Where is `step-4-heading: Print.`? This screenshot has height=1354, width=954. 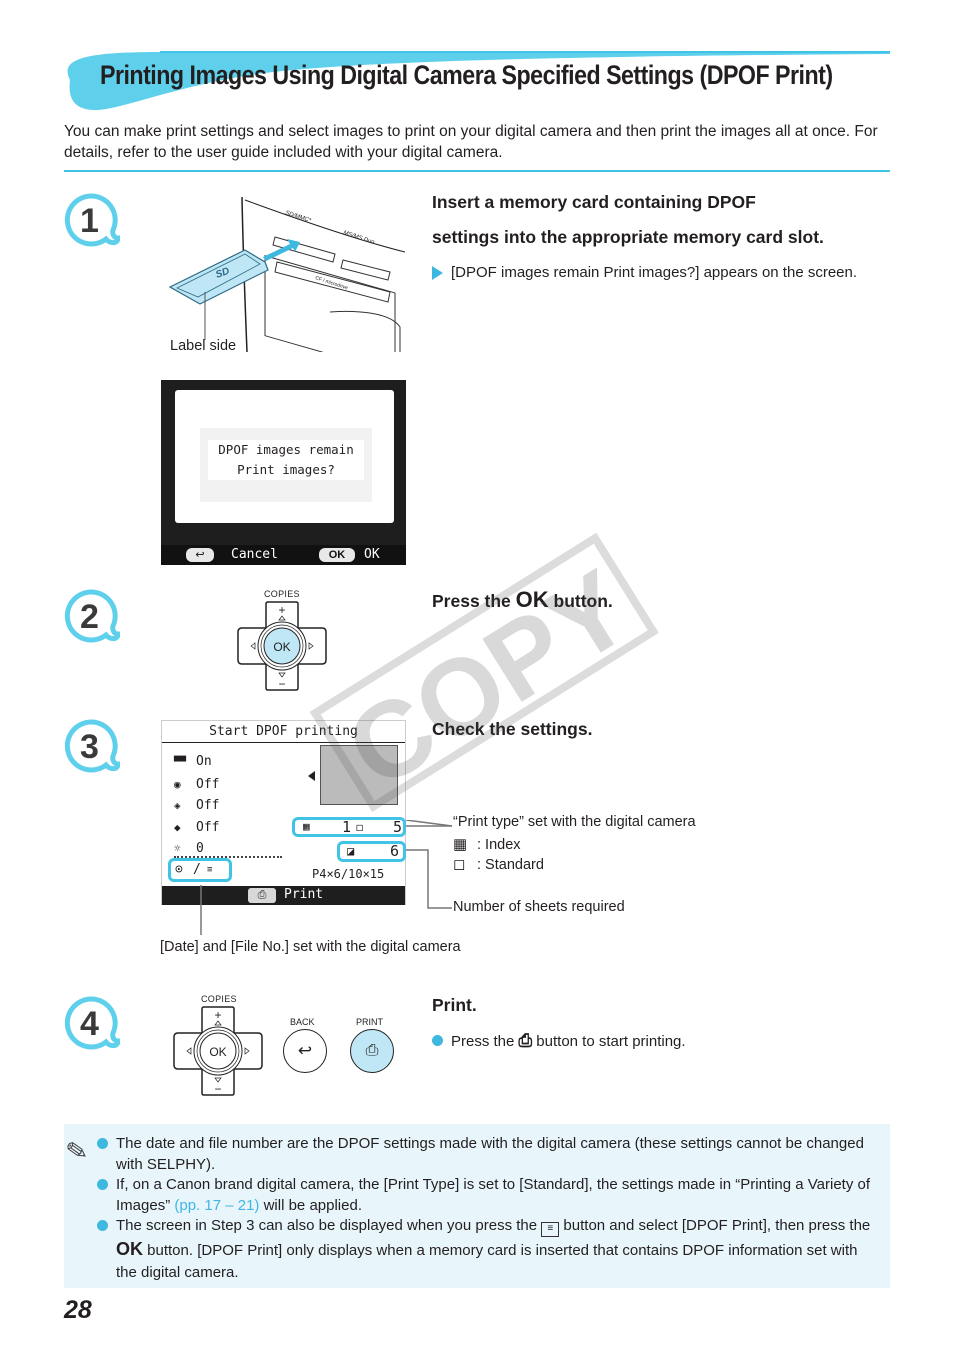 step-4-heading: Print. is located at coordinates (454, 1005).